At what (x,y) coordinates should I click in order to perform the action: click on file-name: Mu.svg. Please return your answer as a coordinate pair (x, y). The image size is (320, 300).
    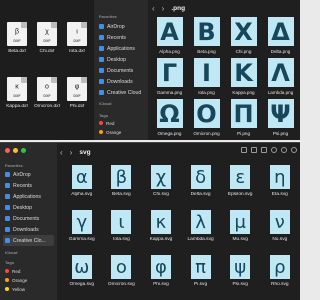
    Looking at the image, I should click on (240, 239).